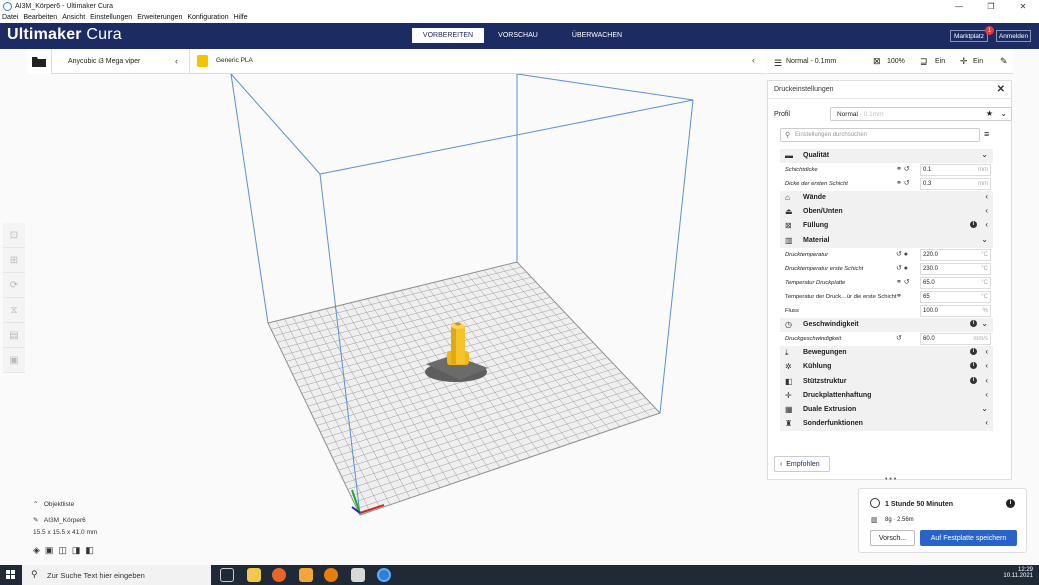 Image resolution: width=1039 pixels, height=585 pixels. I want to click on menu-datei: Datei, so click(10, 17).